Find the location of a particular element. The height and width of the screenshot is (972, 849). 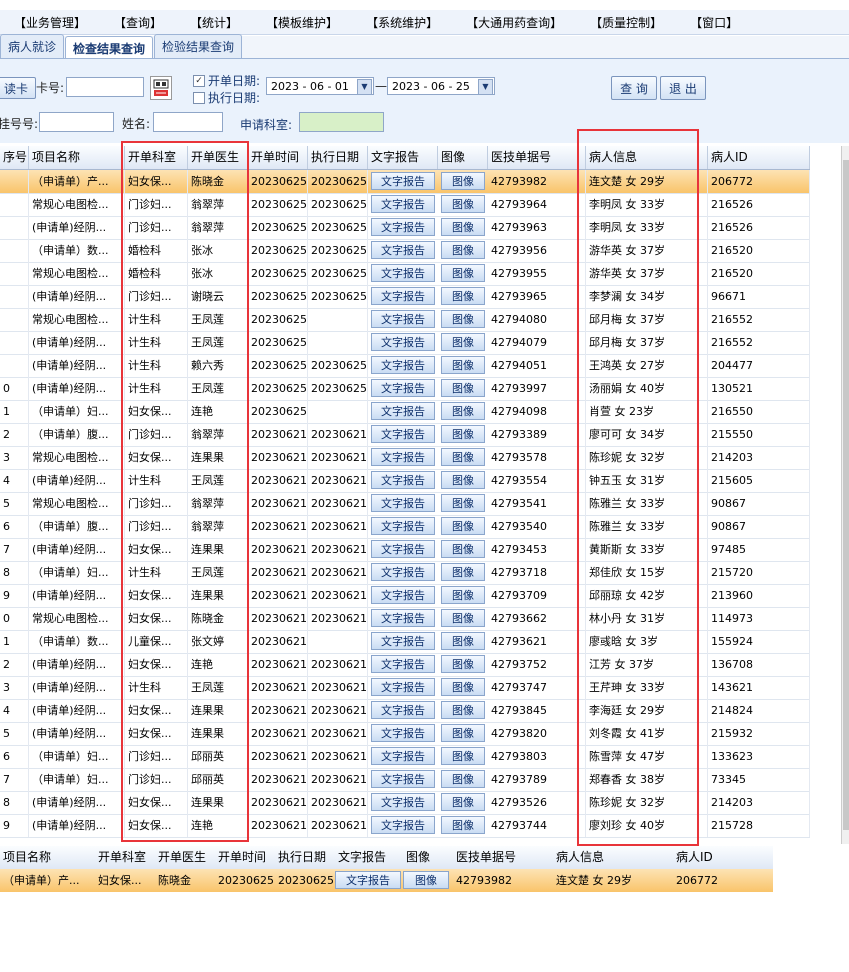

column-header: 项目名称 is located at coordinates (77, 157).